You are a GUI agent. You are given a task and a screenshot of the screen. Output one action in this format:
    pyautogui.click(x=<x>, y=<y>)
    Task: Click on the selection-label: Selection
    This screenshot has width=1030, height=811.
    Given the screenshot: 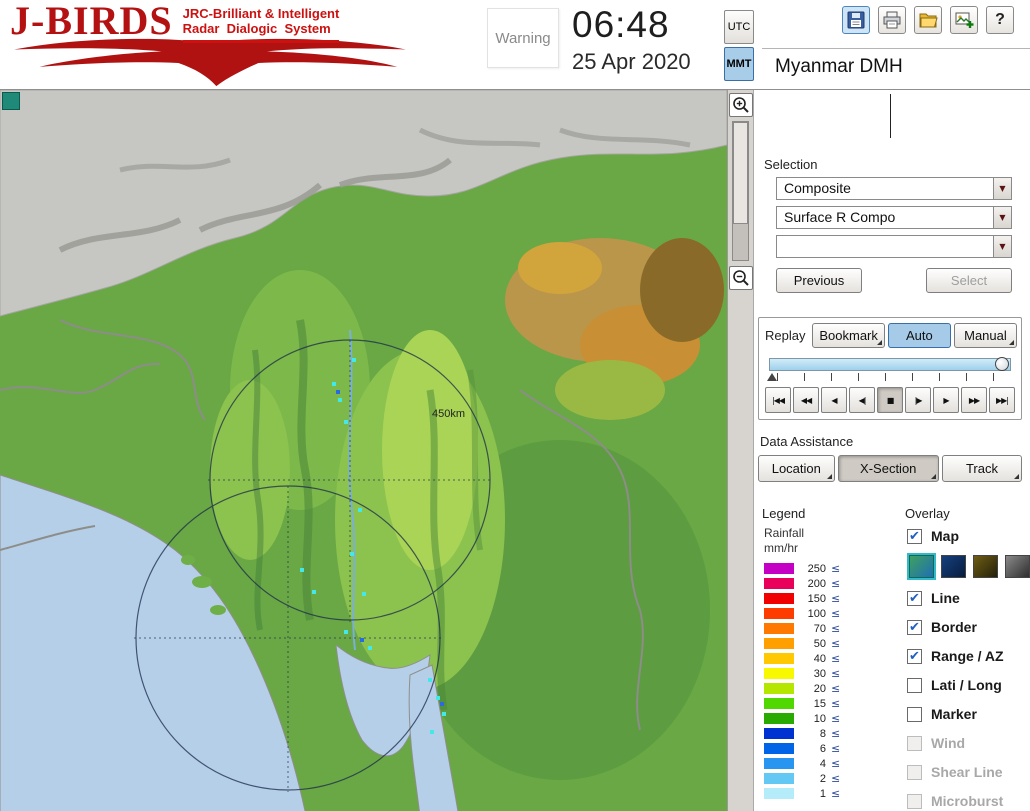 What is the action you would take?
    pyautogui.click(x=791, y=164)
    